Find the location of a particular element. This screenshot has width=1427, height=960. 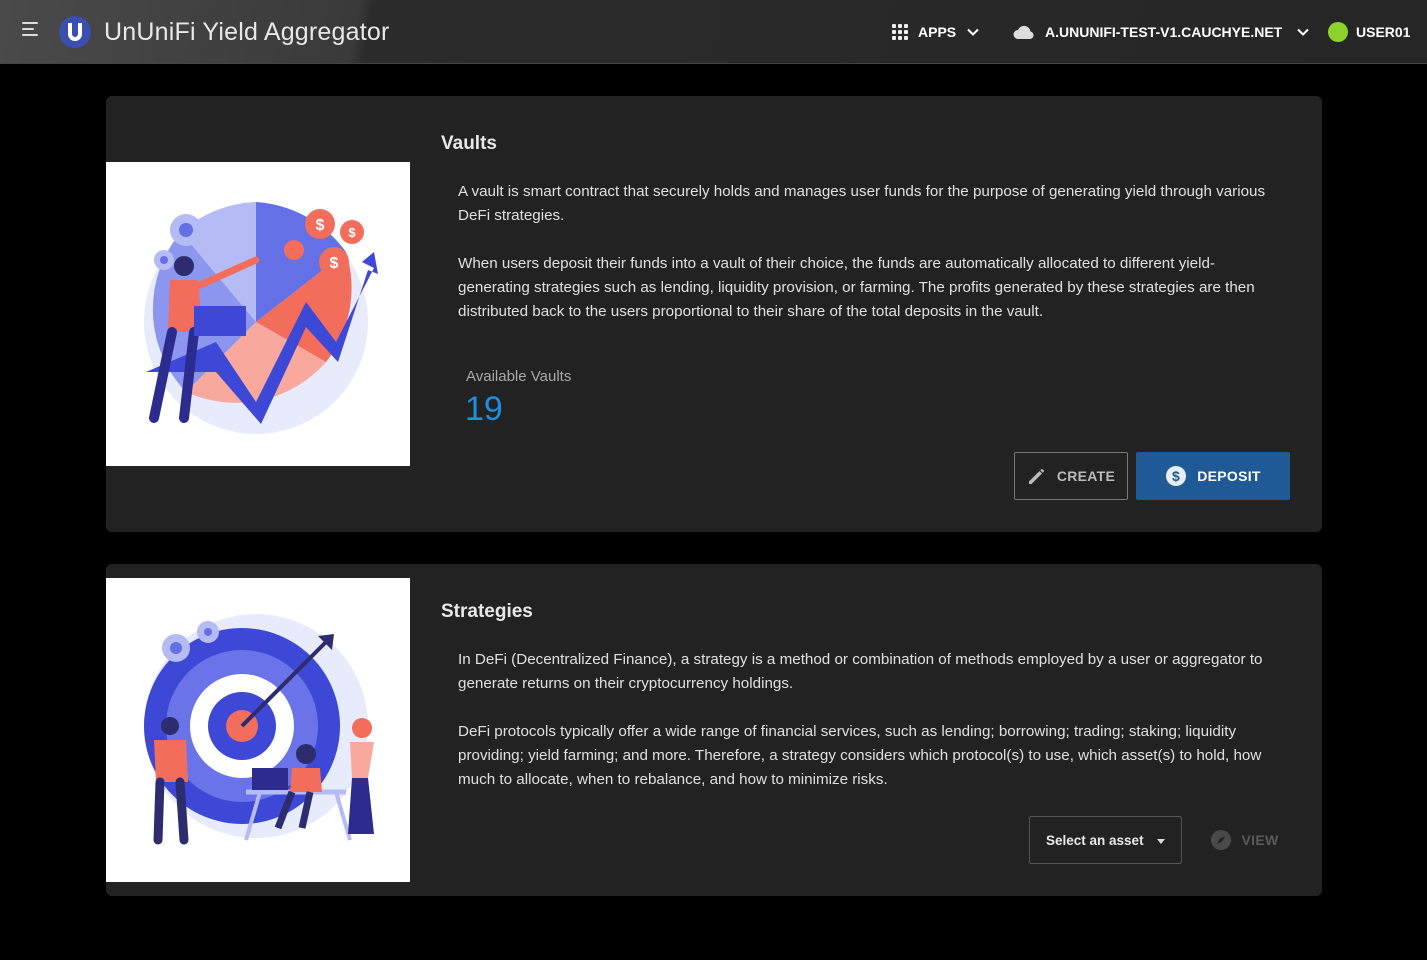

compass-icon is located at coordinates (1220, 840).